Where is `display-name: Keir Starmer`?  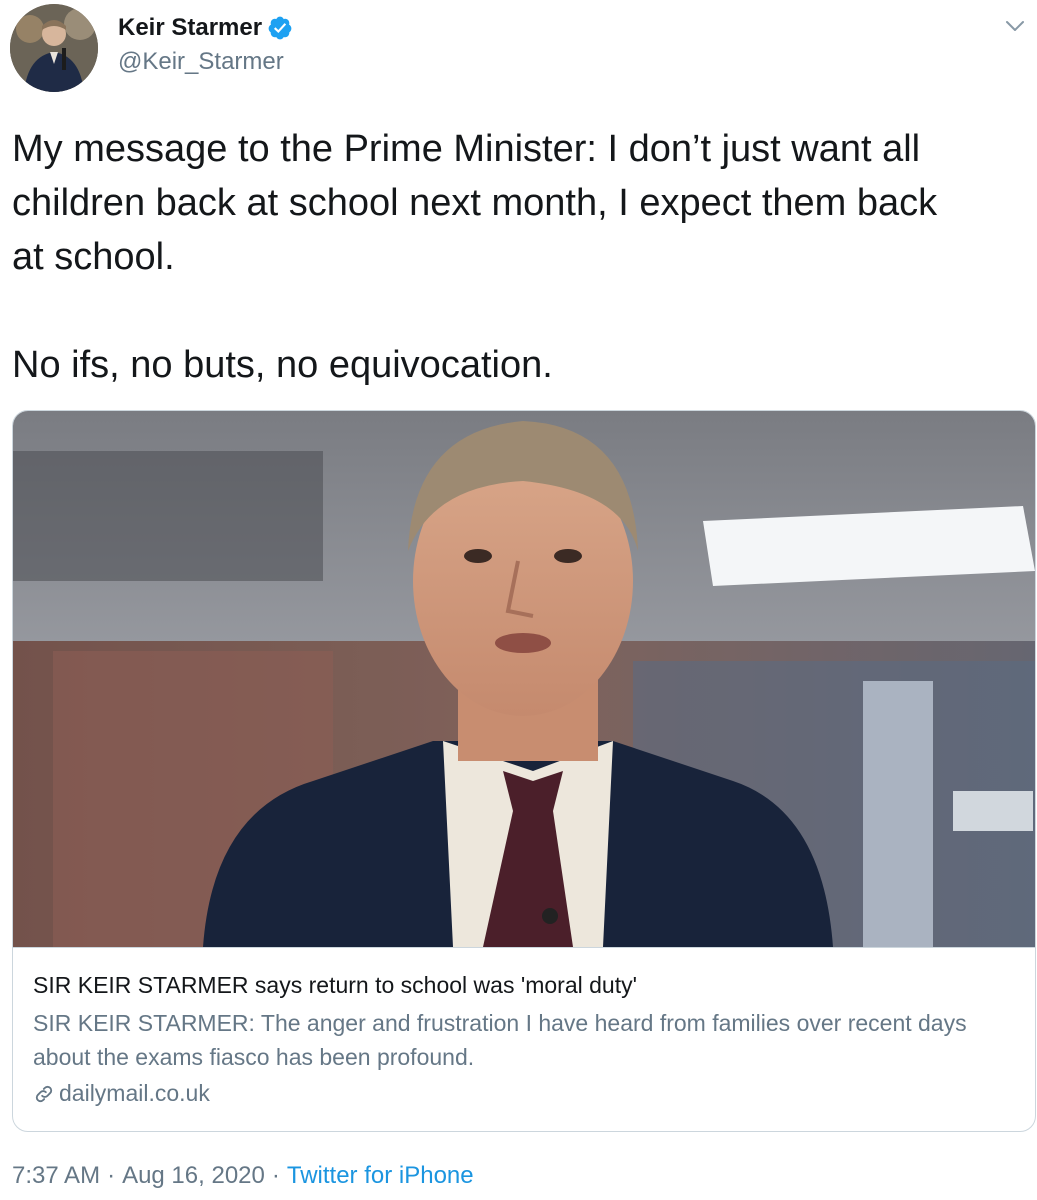
display-name: Keir Starmer is located at coordinates (190, 28).